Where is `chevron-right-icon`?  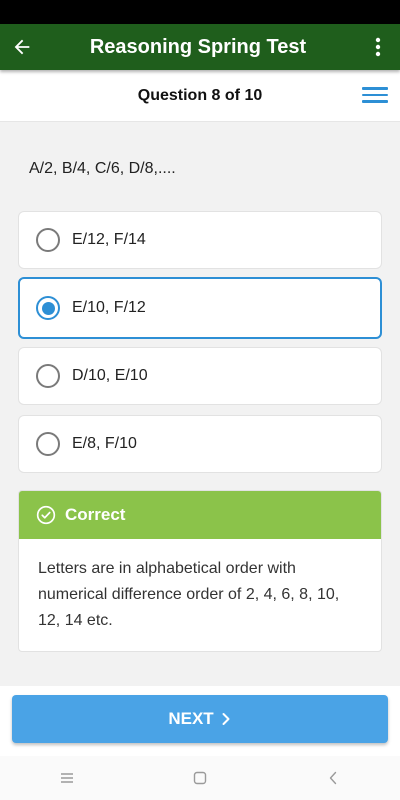
chevron-right-icon is located at coordinates (226, 719).